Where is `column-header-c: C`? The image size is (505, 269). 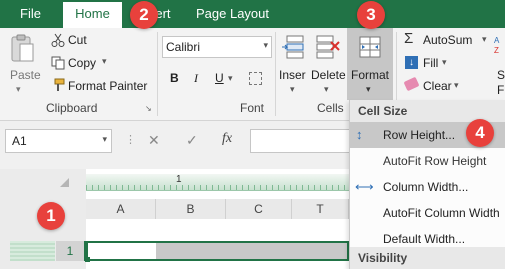 column-header-c: C is located at coordinates (259, 209).